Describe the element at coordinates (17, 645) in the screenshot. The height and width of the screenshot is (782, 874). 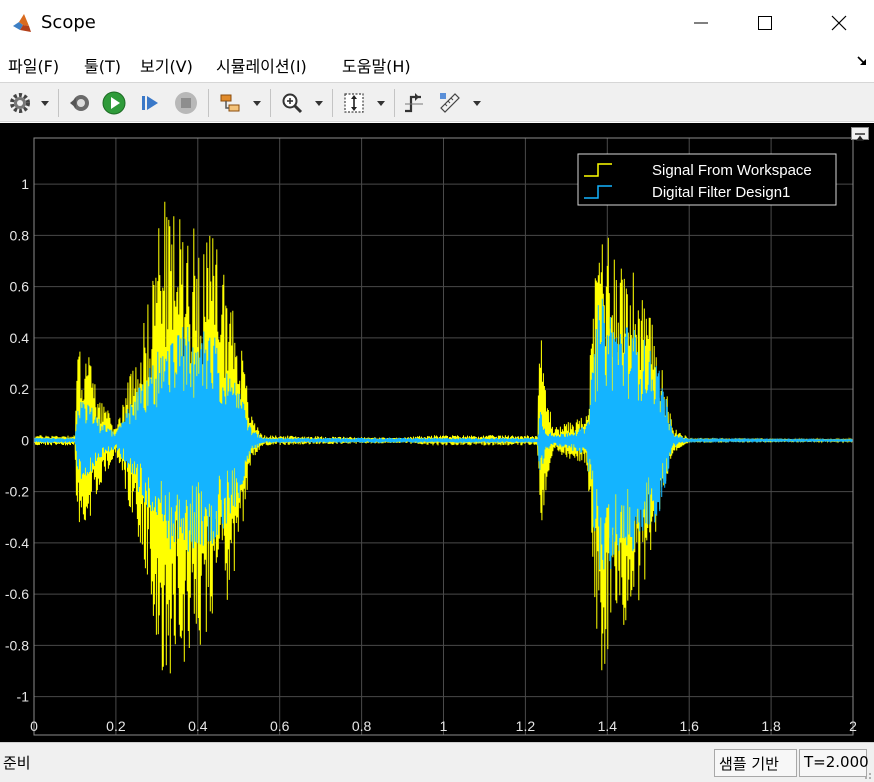
I see `y-tick-label: -0.8` at that location.